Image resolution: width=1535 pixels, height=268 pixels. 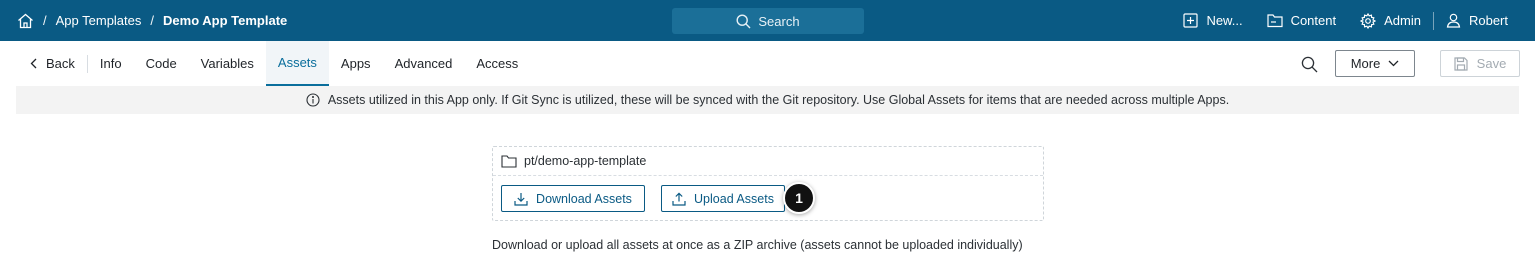 I want to click on more-label: More, so click(x=1365, y=63).